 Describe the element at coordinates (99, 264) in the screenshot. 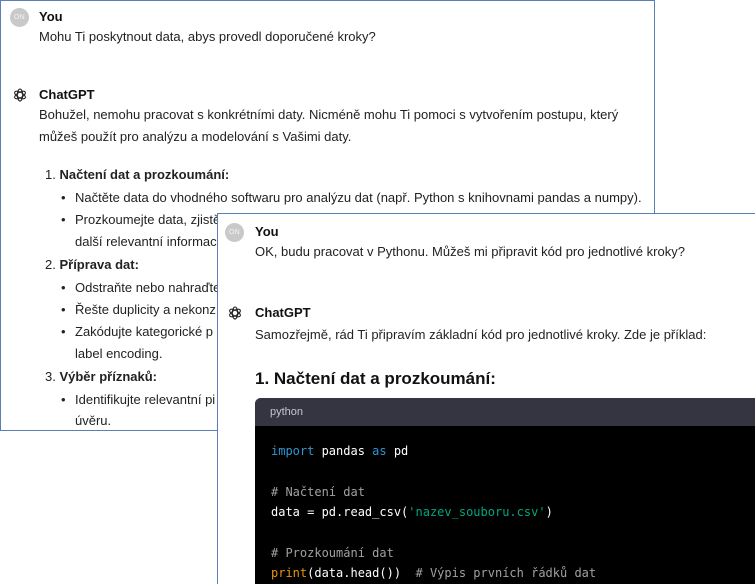

I see `step-title: Příprava dat:` at that location.